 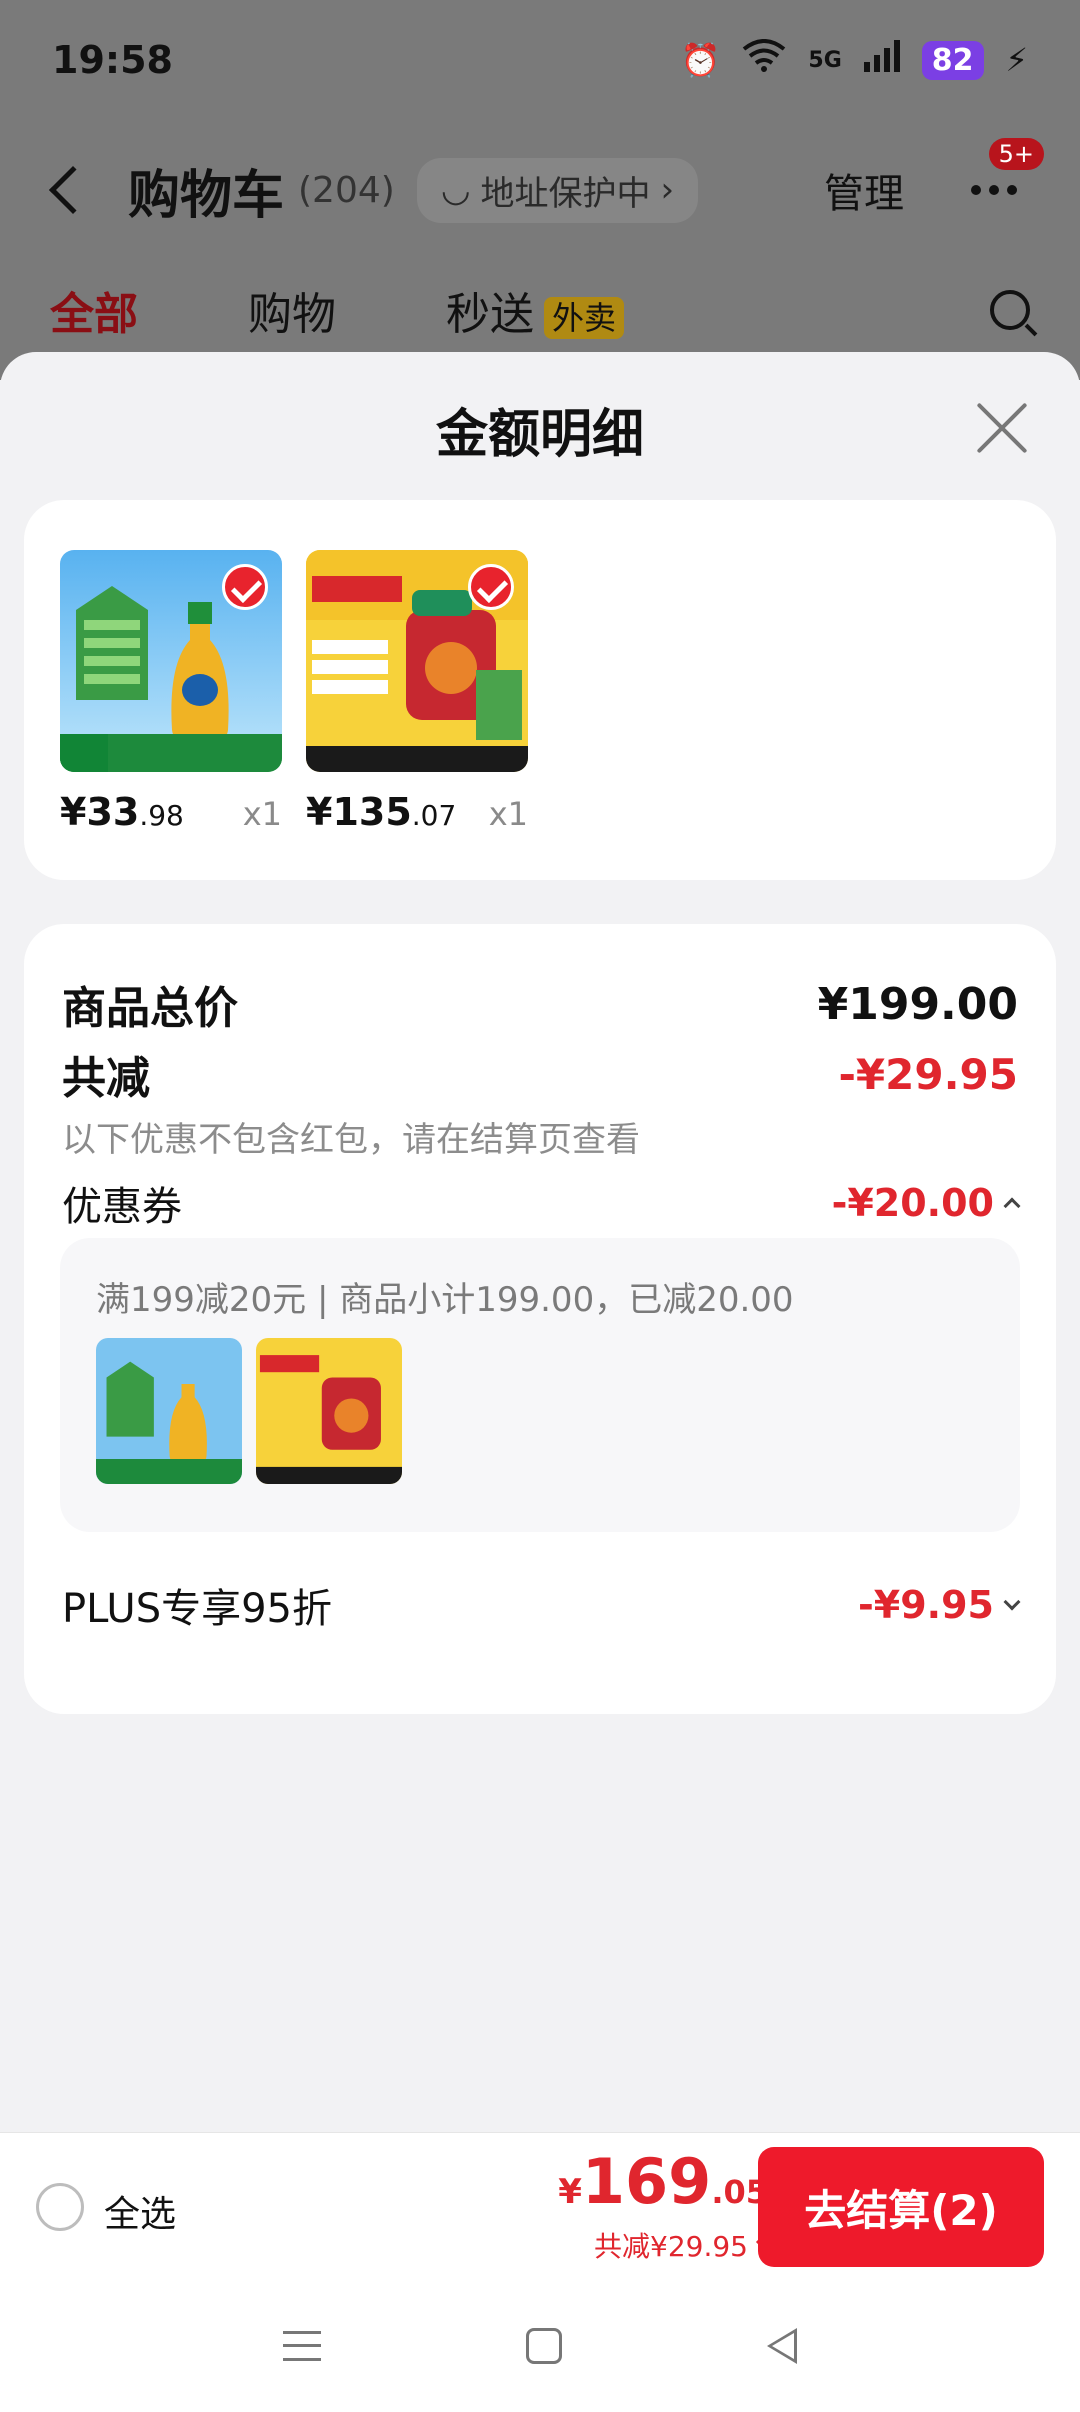 What do you see at coordinates (539, 435) in the screenshot?
I see `sheet-title: 金额明细` at bounding box center [539, 435].